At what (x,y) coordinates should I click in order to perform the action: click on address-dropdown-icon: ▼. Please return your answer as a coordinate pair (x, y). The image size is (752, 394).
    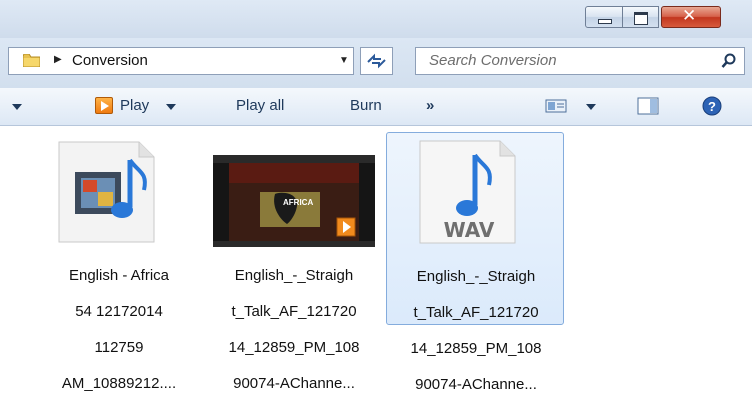
    Looking at the image, I should click on (344, 60).